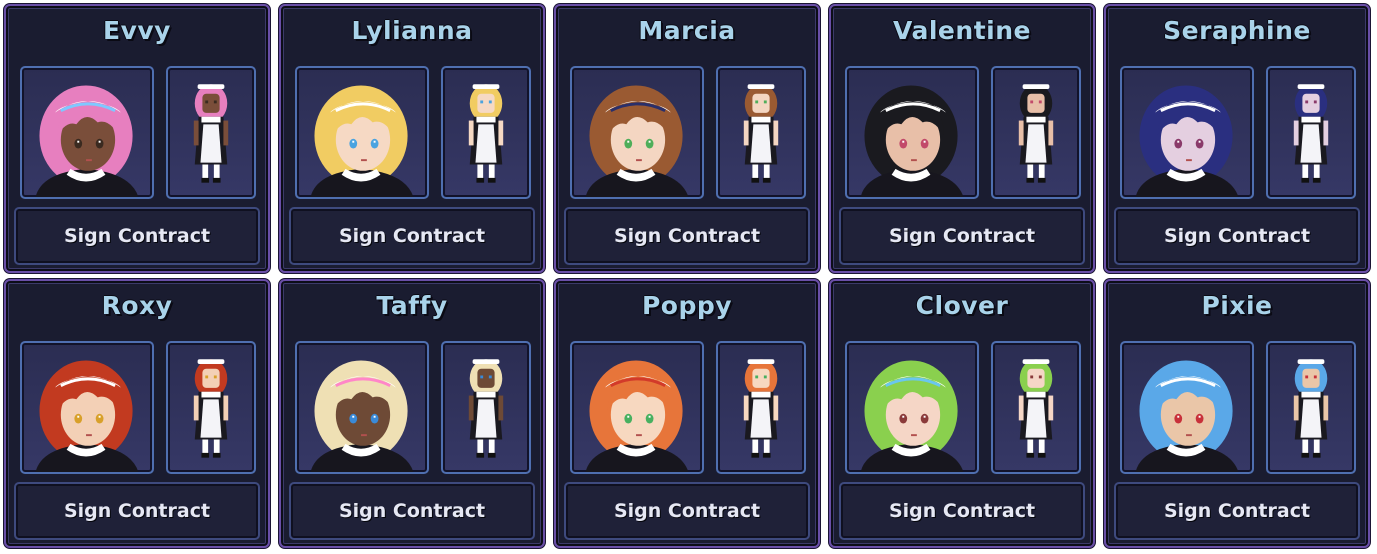 This screenshot has width=1377, height=554. Describe the element at coordinates (137, 30) in the screenshot. I see `character-name: Evvy` at that location.